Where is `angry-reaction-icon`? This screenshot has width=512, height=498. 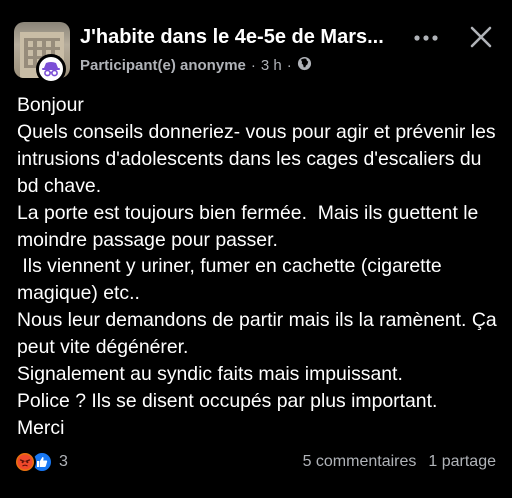
angry-reaction-icon is located at coordinates (25, 462).